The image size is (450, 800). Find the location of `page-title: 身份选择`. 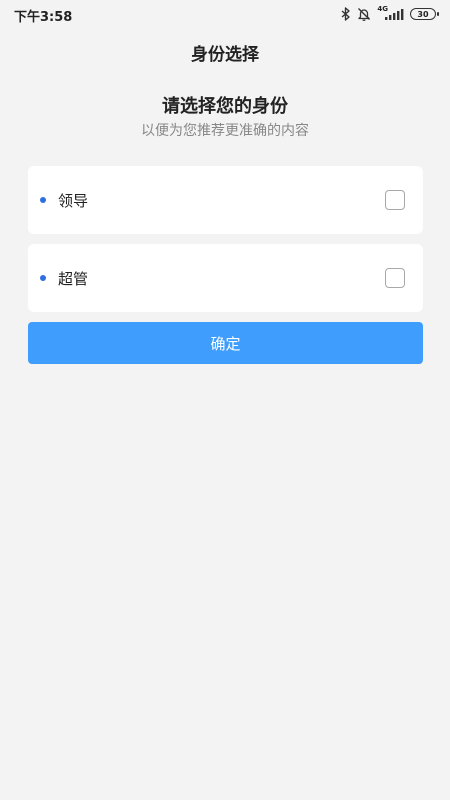

page-title: 身份选择 is located at coordinates (225, 55).